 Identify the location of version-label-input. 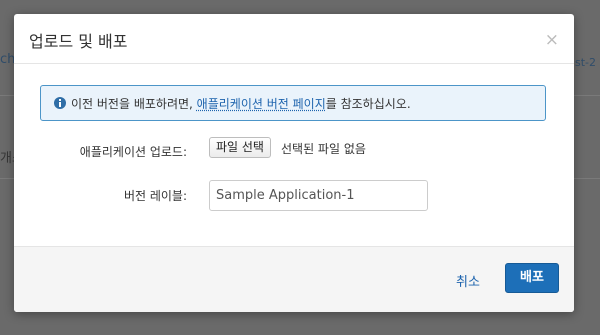
(318, 195).